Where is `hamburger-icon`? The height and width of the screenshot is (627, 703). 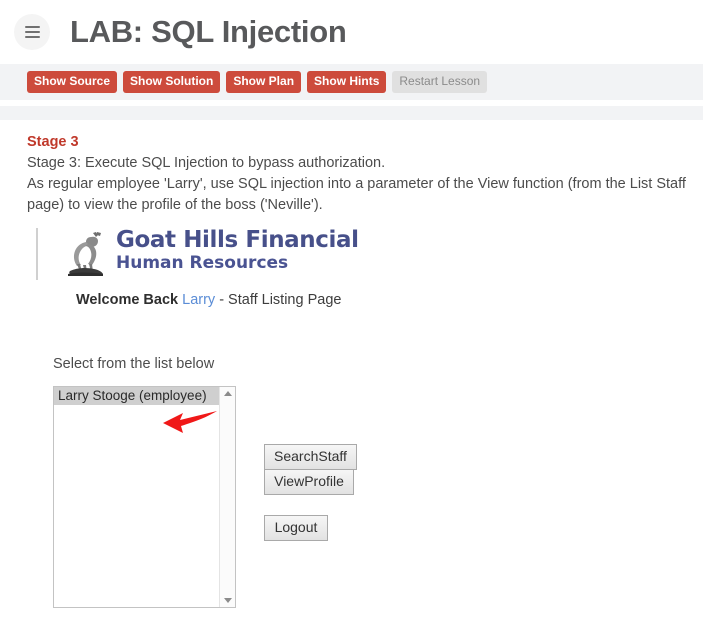
hamburger-icon is located at coordinates (32, 32).